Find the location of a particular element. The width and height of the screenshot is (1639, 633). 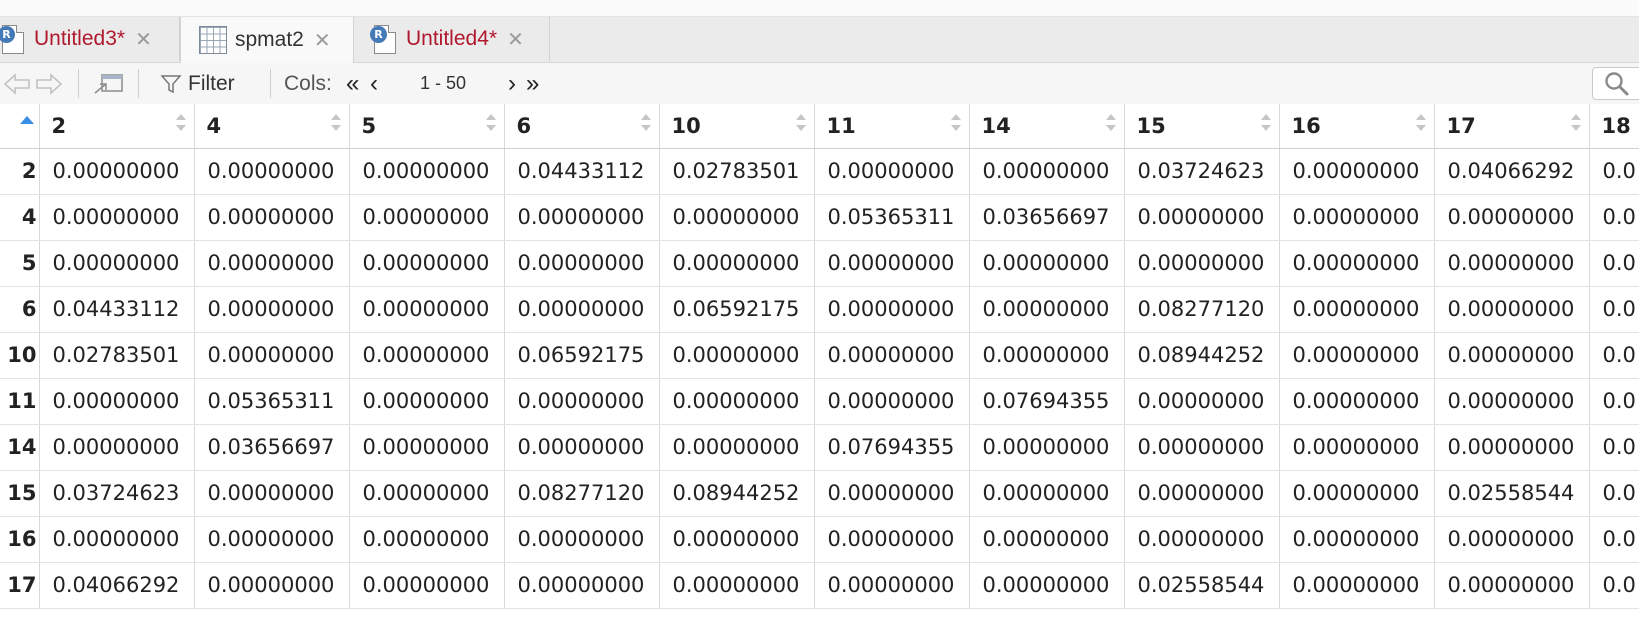

column-header: 6 is located at coordinates (582, 126).